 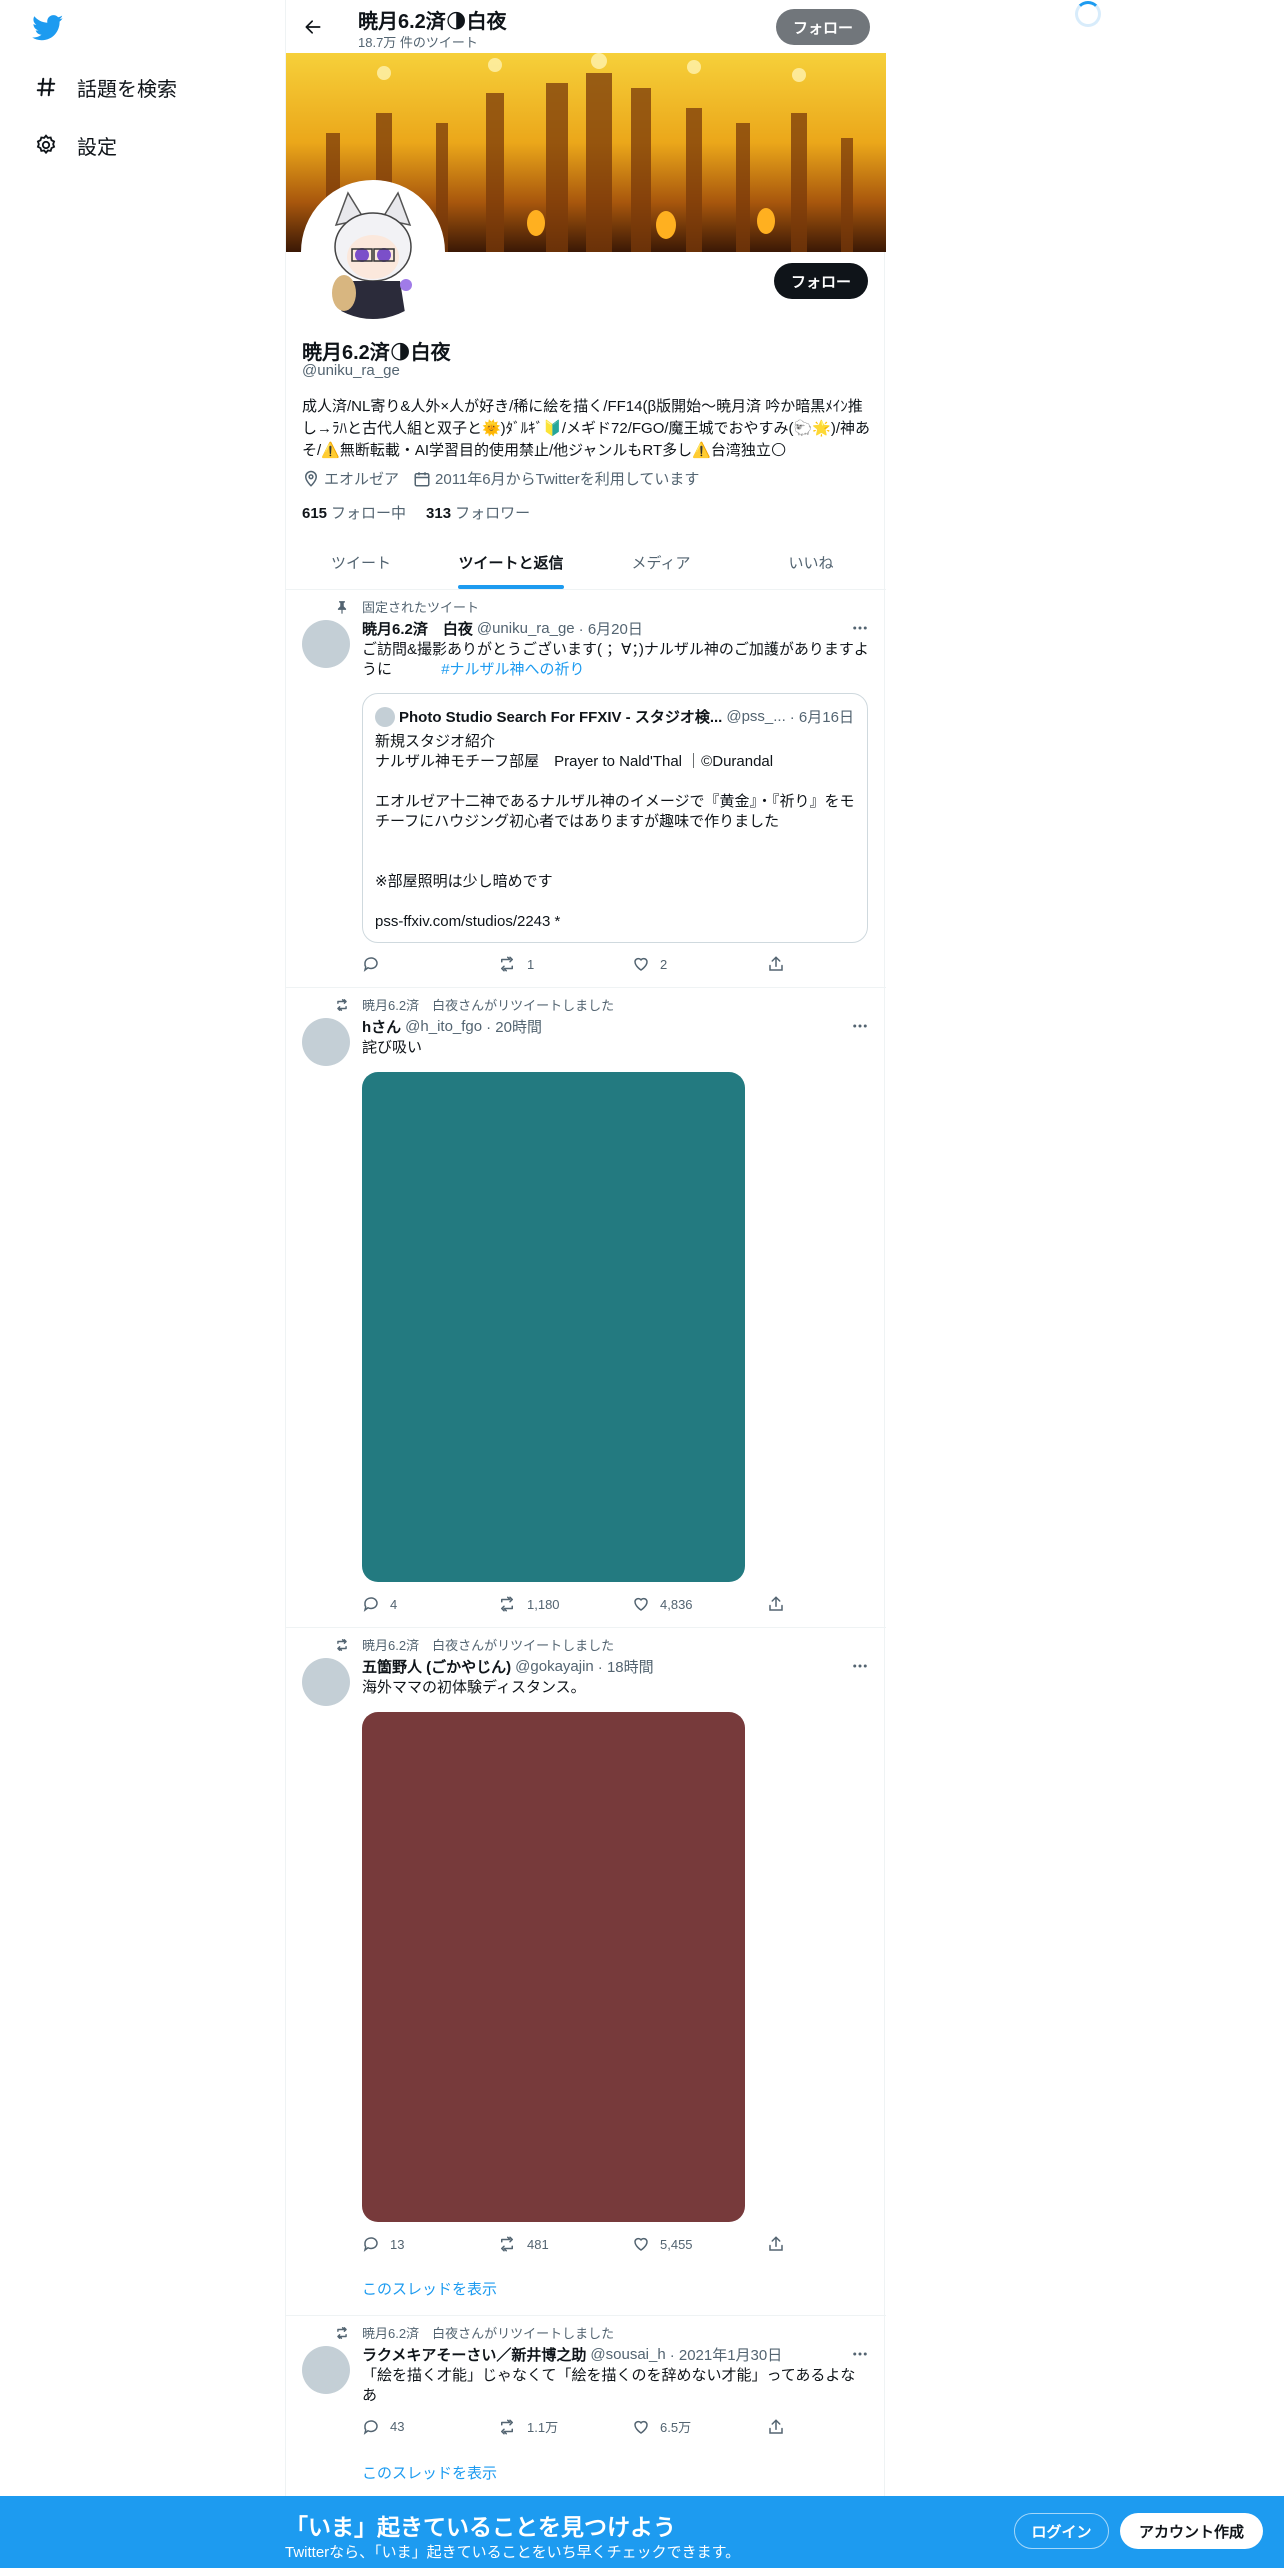 What do you see at coordinates (370, 1604) in the screenshot?
I see `reply-icon` at bounding box center [370, 1604].